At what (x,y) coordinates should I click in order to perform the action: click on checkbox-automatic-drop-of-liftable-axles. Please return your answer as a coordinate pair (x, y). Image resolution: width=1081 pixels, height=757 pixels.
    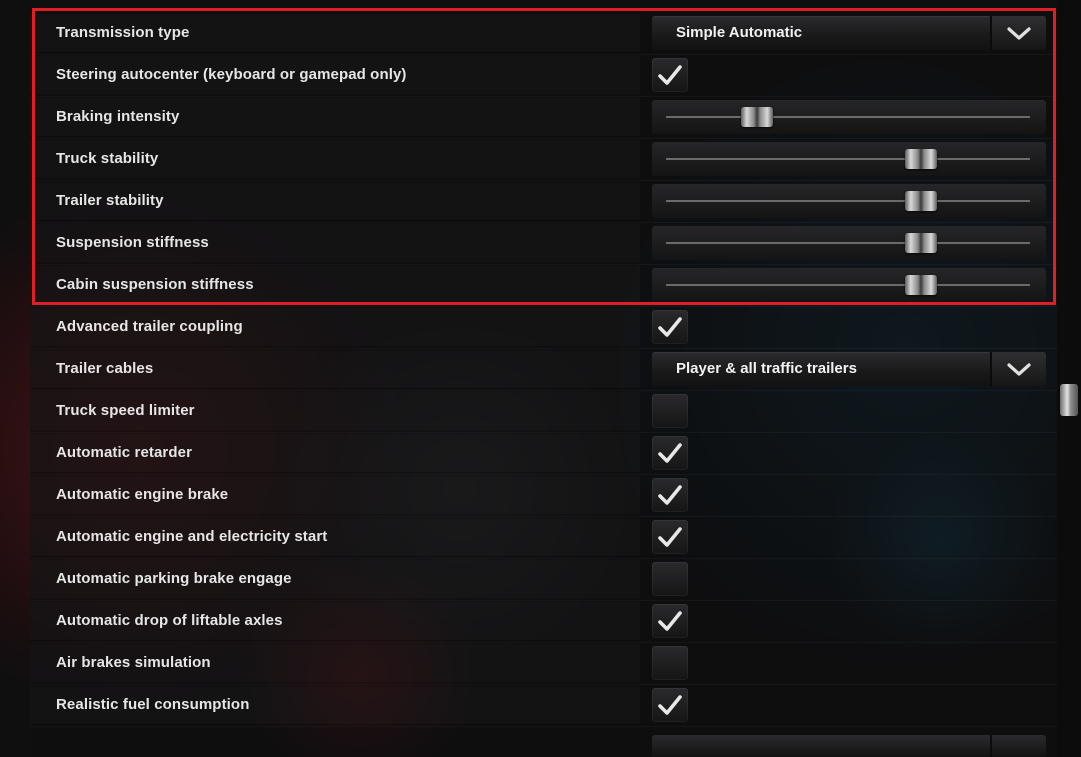
    Looking at the image, I should click on (670, 621).